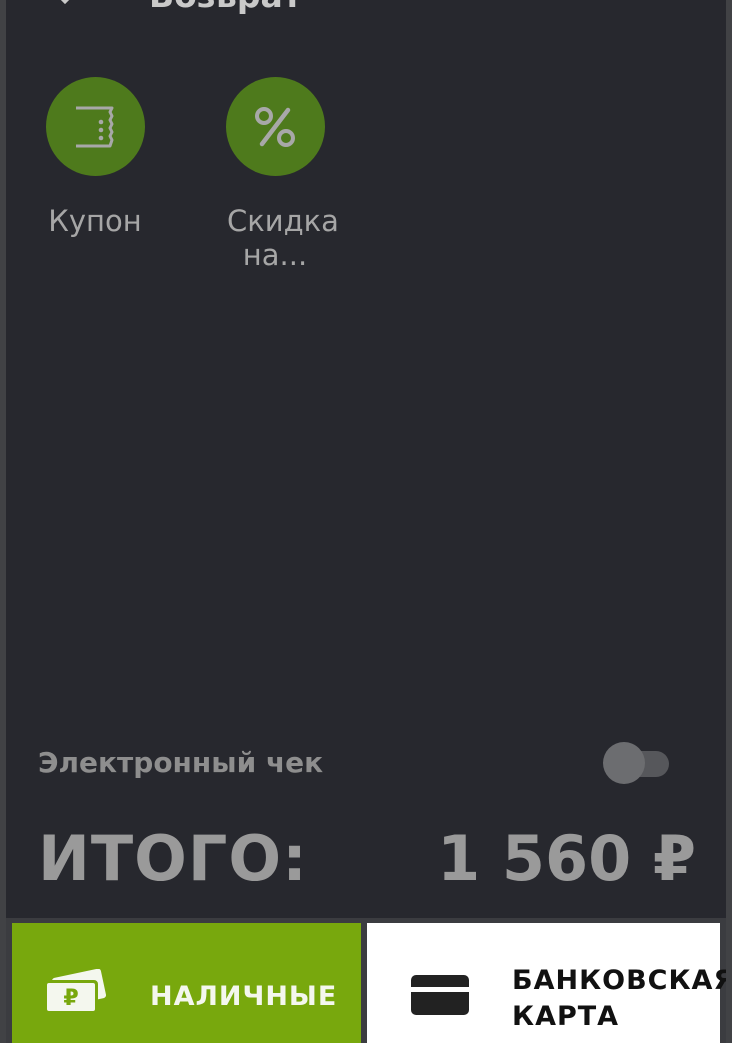 The image size is (732, 1043). What do you see at coordinates (440, 995) in the screenshot?
I see `card-icon` at bounding box center [440, 995].